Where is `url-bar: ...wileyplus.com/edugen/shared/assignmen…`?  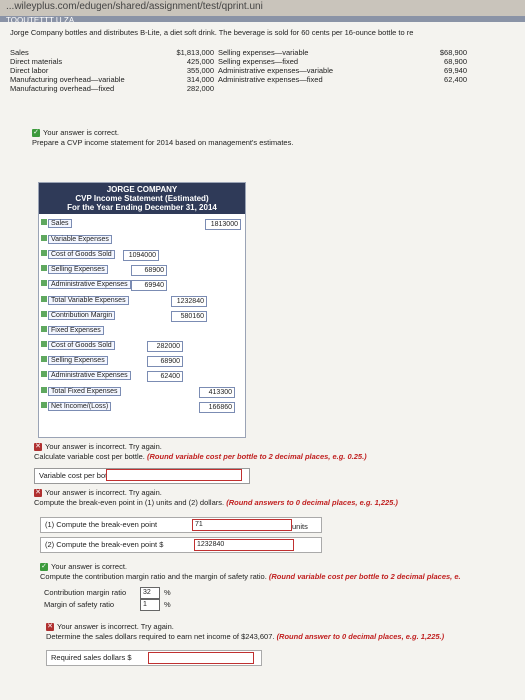 url-bar: ...wileyplus.com/edugen/shared/assignmen… is located at coordinates (262, 8).